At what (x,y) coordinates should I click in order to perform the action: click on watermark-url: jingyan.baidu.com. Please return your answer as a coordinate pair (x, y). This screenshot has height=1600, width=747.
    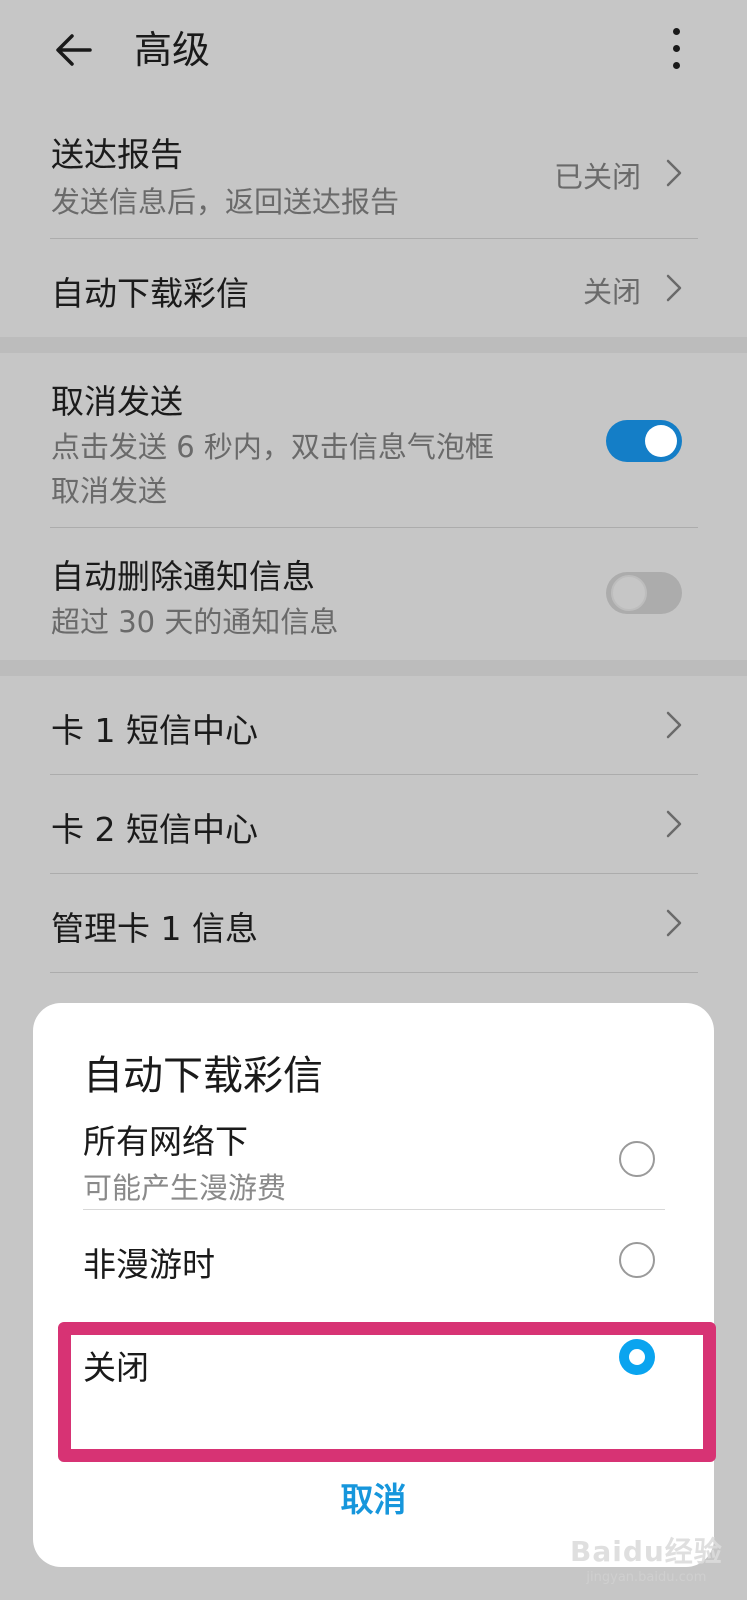
    Looking at the image, I should click on (646, 1577).